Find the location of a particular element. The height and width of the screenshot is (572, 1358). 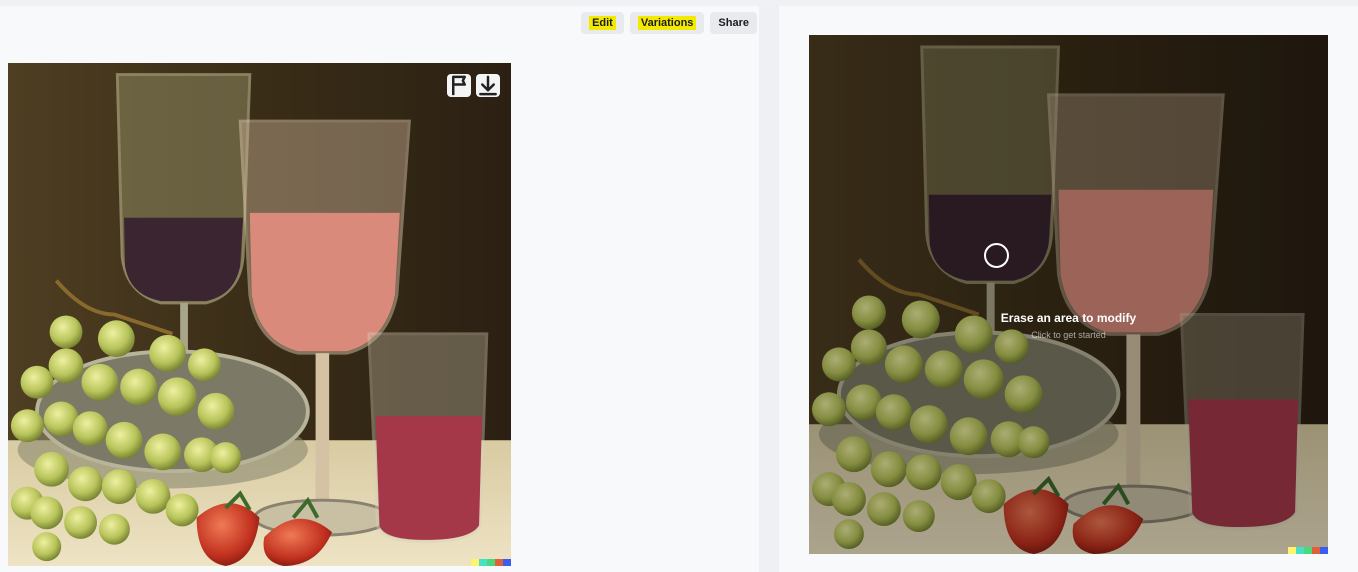

signature-watermark is located at coordinates (491, 562).